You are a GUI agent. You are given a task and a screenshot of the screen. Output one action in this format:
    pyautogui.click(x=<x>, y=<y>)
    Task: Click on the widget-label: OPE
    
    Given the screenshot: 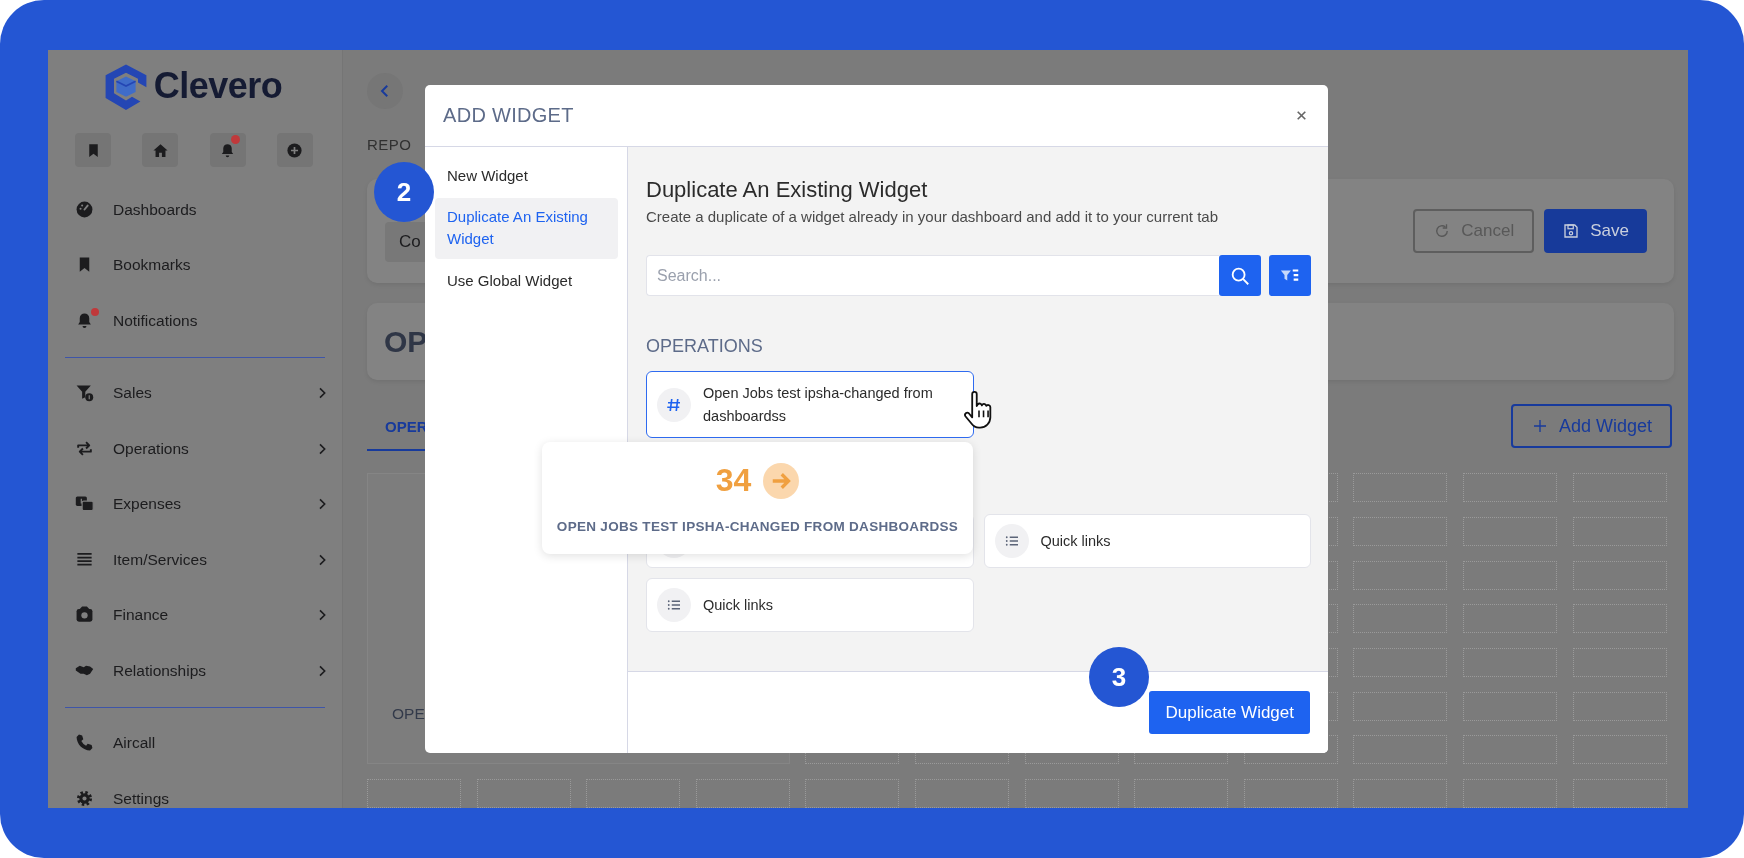 What is the action you would take?
    pyautogui.click(x=408, y=714)
    